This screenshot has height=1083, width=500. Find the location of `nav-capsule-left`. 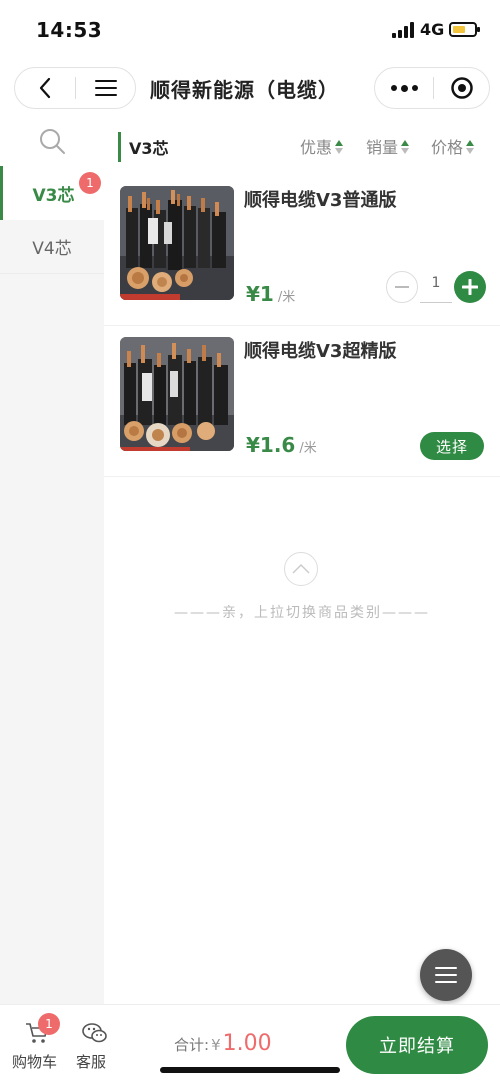

nav-capsule-left is located at coordinates (75, 88).